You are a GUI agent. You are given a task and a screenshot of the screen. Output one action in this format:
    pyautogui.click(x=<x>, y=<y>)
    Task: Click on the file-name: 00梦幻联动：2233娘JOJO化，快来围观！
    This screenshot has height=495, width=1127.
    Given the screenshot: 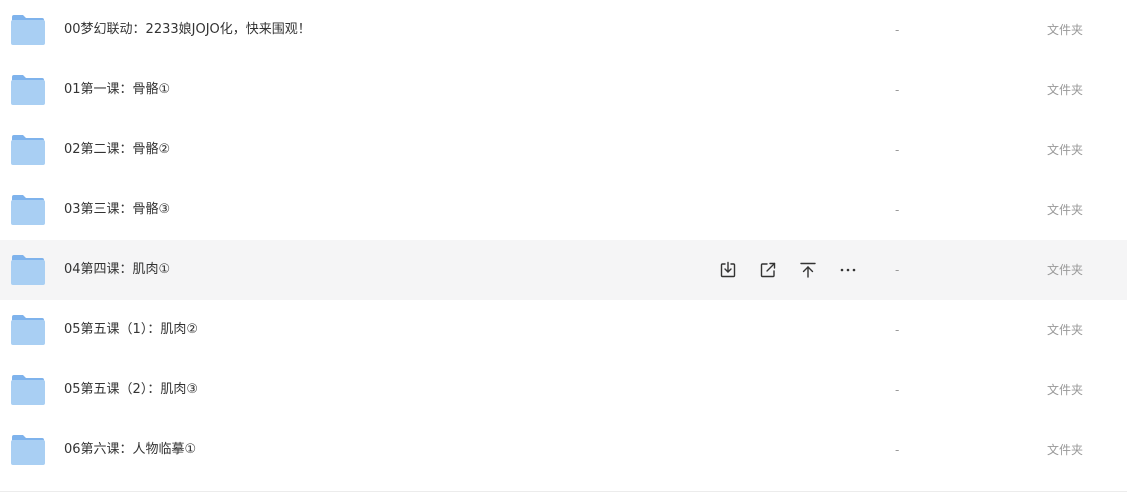 What is the action you would take?
    pyautogui.click(x=187, y=30)
    